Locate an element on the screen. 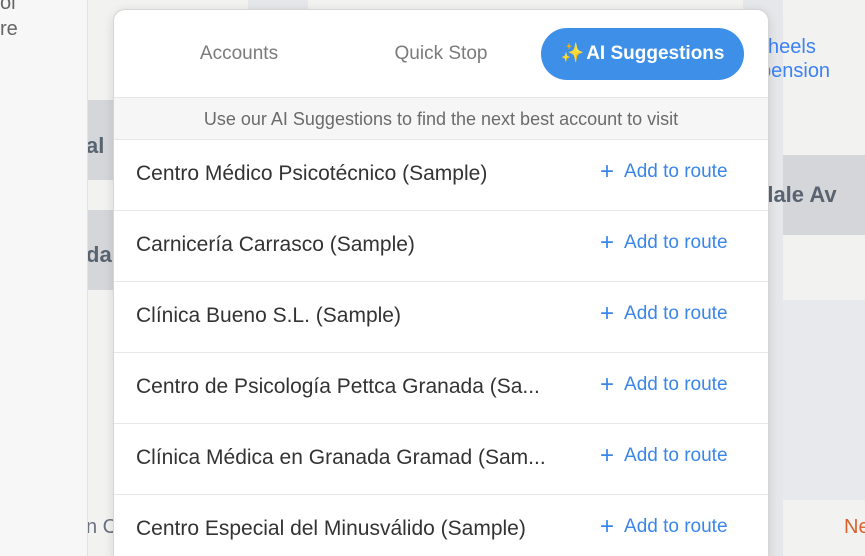 Image resolution: width=865 pixels, height=556 pixels. side-panel-text-fragment: ol is located at coordinates (8, 7).